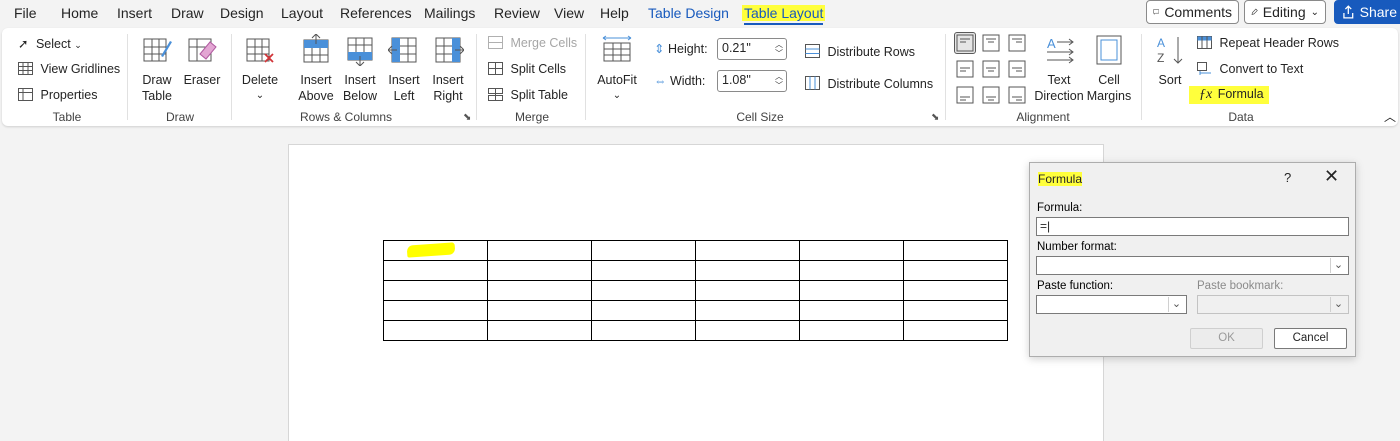 This screenshot has height=441, width=1400. Describe the element at coordinates (1109, 80) in the screenshot. I see `cell-margins-label-1: Cell` at that location.